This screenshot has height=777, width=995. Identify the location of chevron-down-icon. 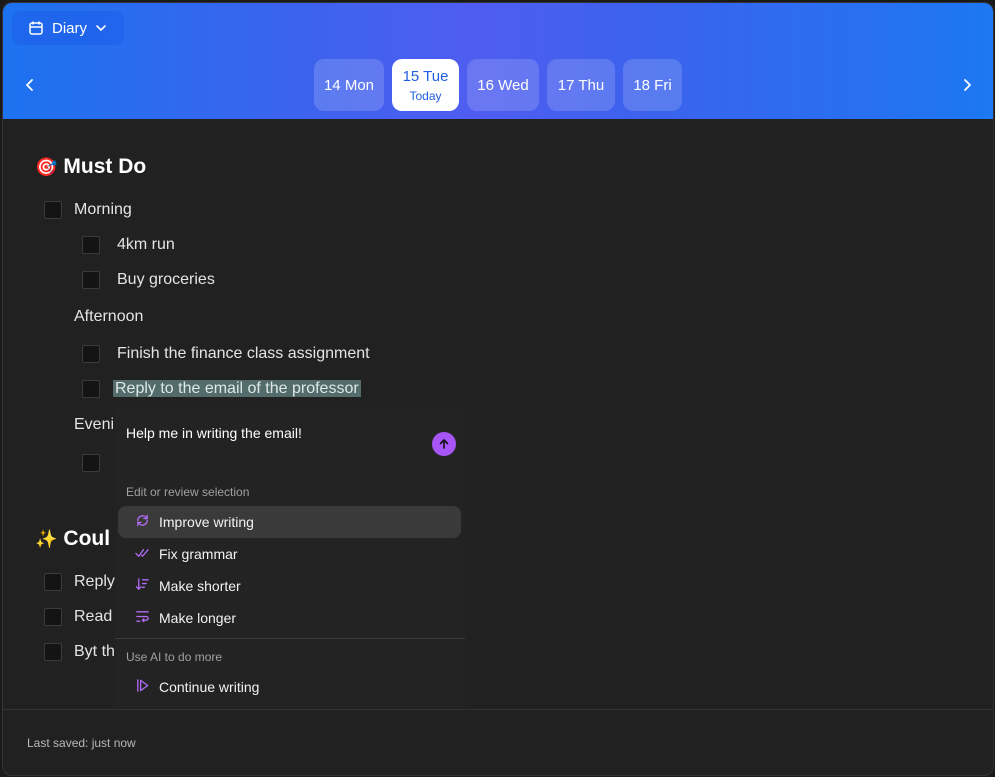
(101, 28).